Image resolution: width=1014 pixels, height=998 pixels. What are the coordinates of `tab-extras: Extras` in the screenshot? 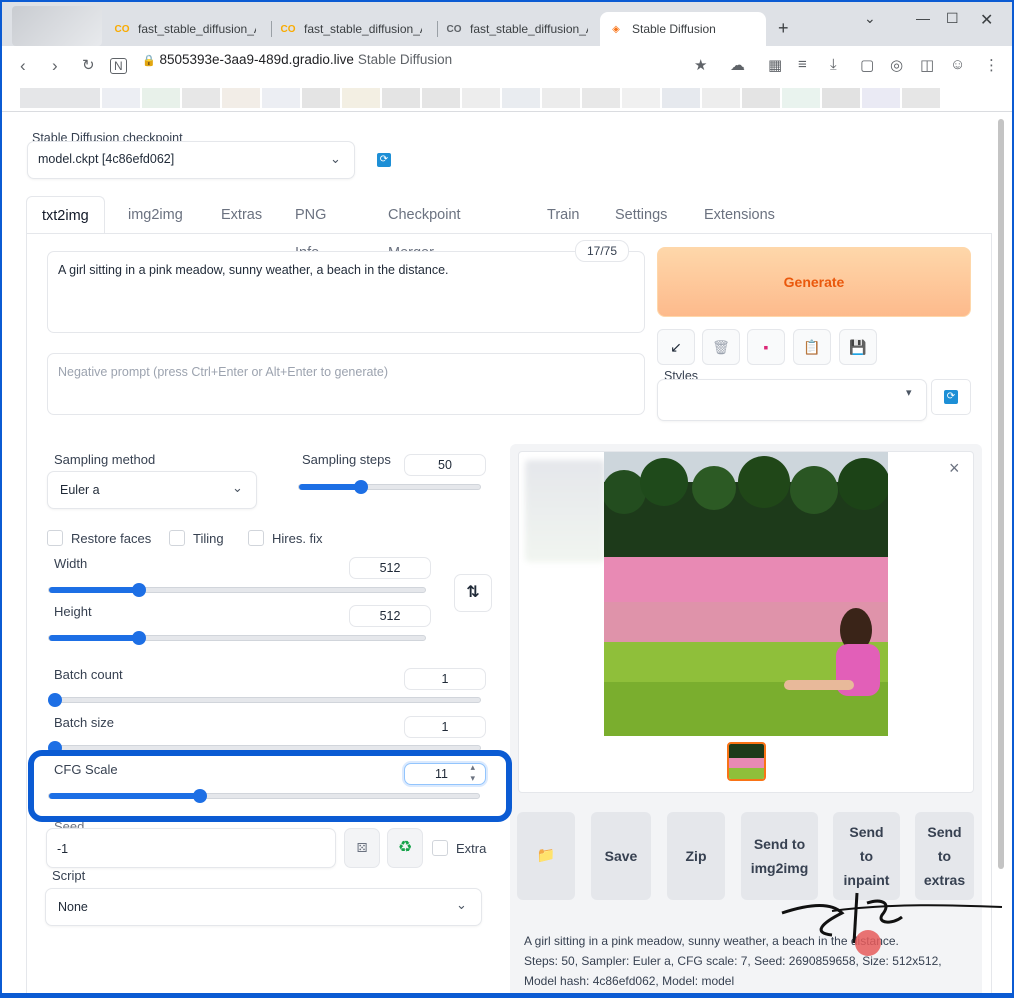 It's located at (241, 215).